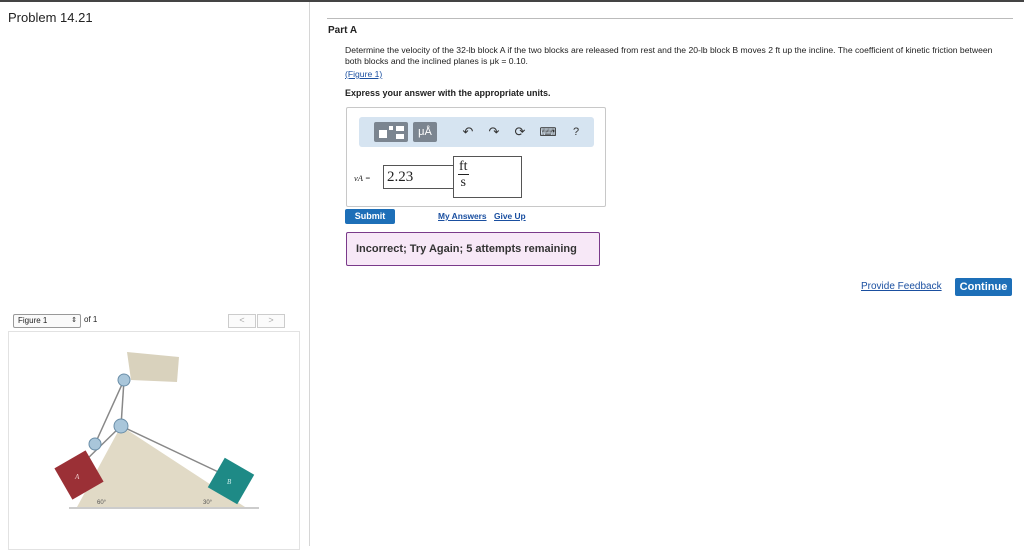 The height and width of the screenshot is (554, 1024). Describe the element at coordinates (510, 216) in the screenshot. I see `give-up-link: Give Up` at that location.